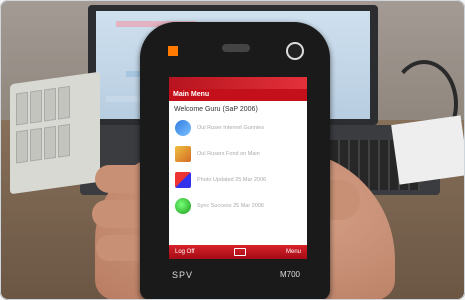 The image size is (465, 300). What do you see at coordinates (183, 180) in the screenshot?
I see `windows-icon` at bounding box center [183, 180].